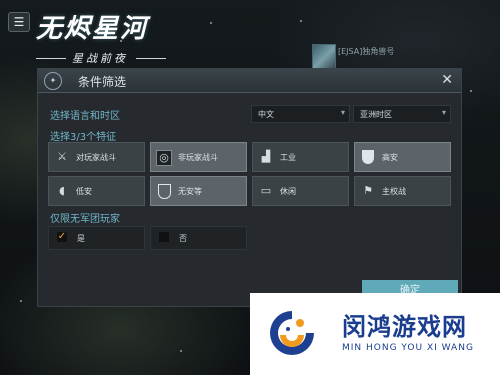 The height and width of the screenshot is (375, 500). I want to click on game-logo: 无烬星河 星战前夜, so click(101, 36).